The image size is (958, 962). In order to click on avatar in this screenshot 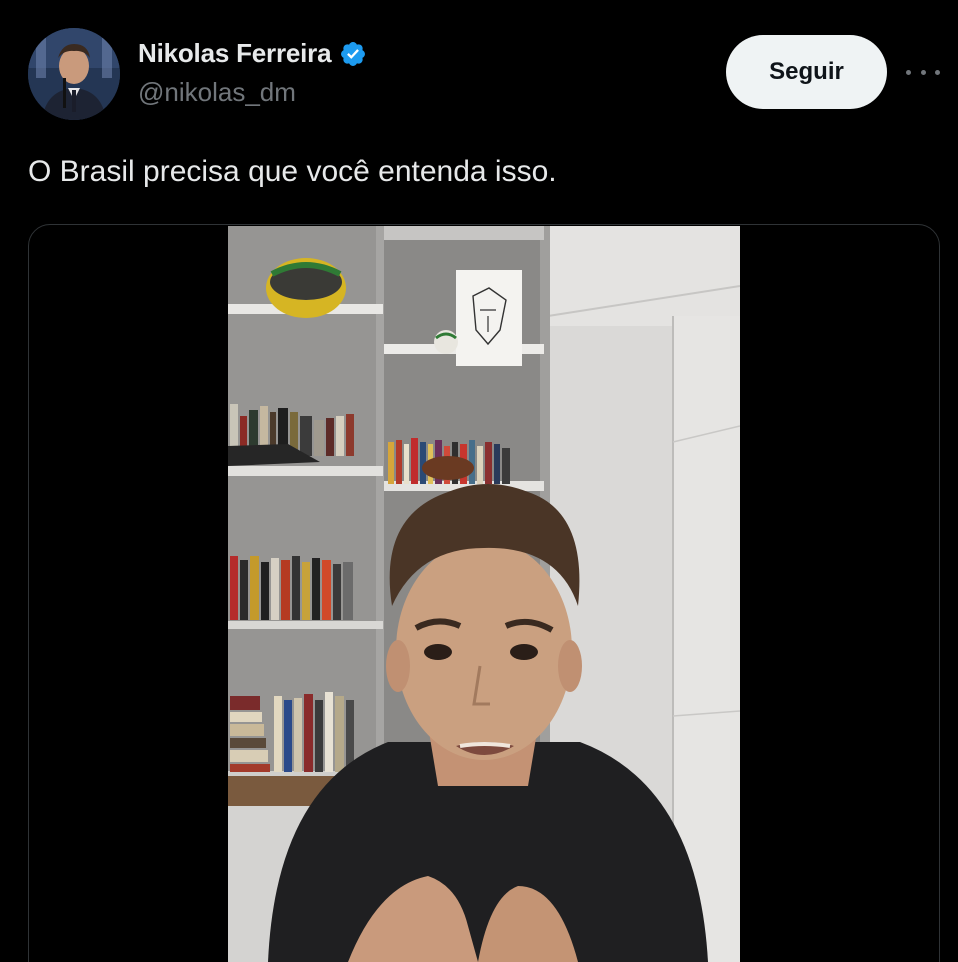, I will do `click(74, 74)`.